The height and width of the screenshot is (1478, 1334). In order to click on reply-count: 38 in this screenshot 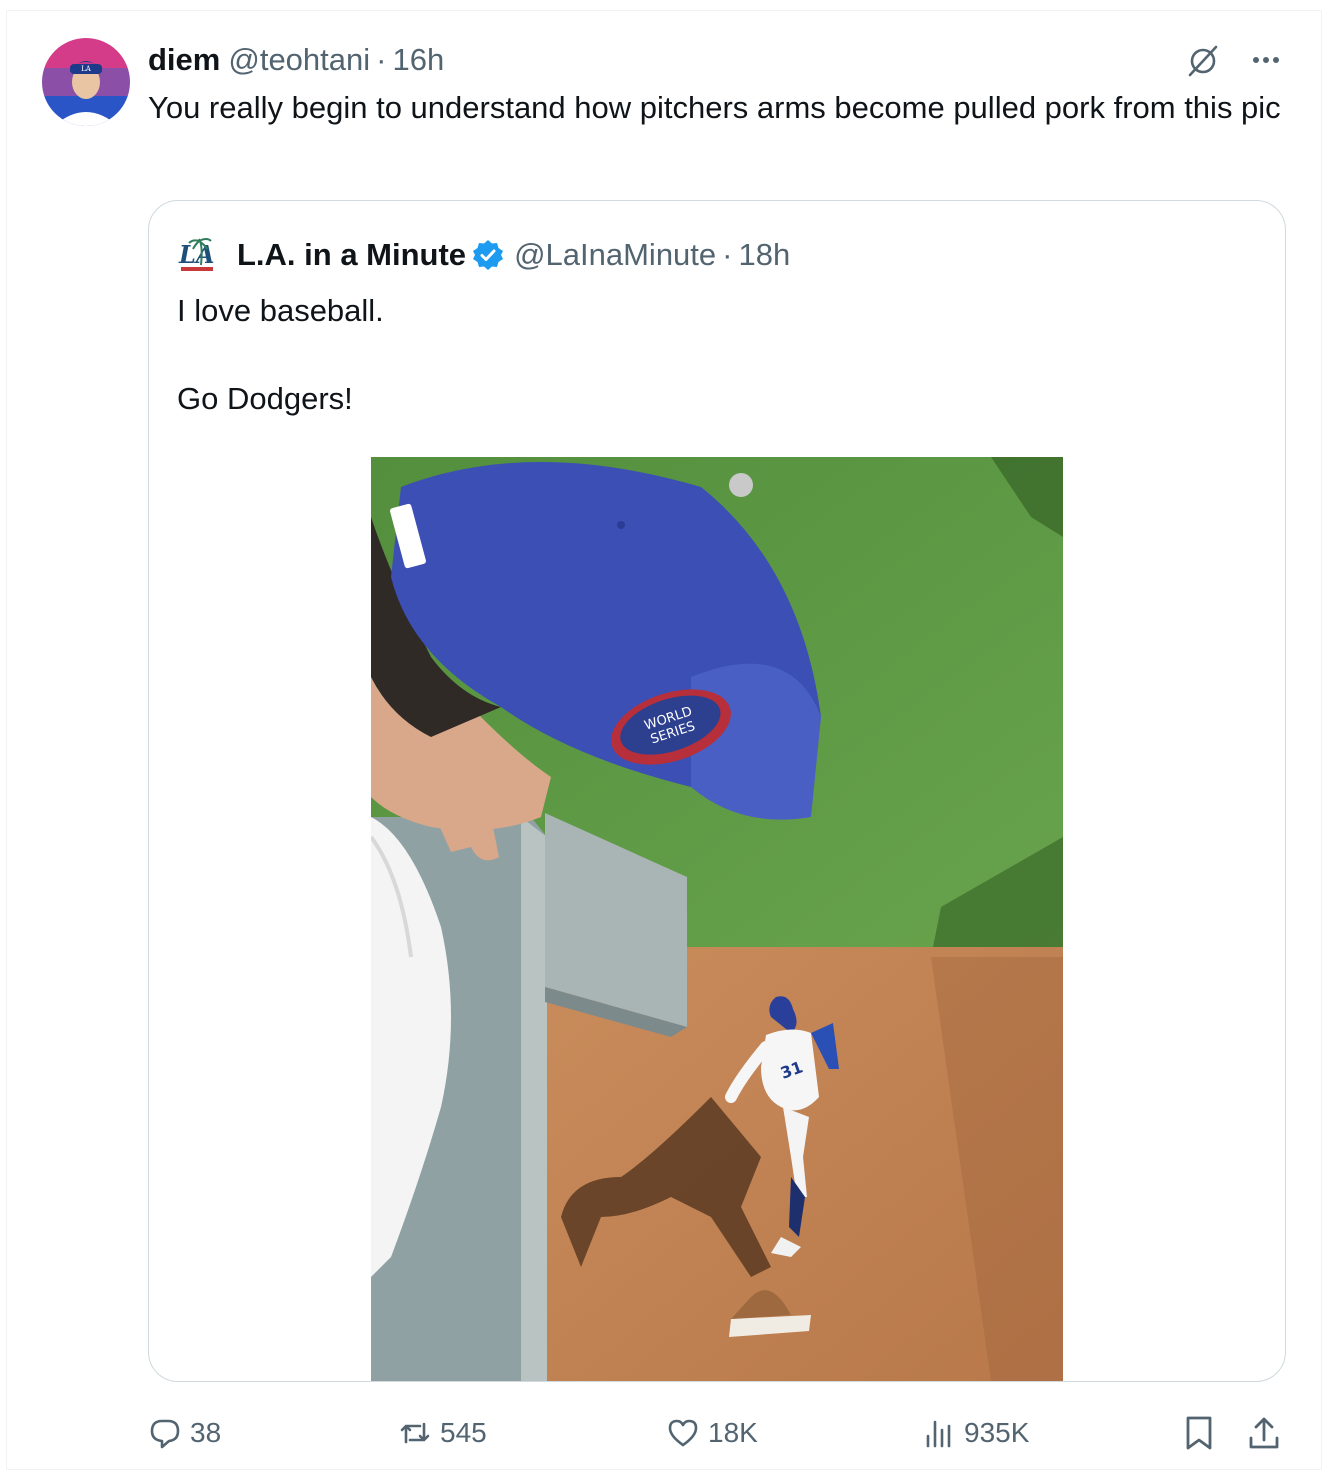, I will do `click(206, 1432)`.